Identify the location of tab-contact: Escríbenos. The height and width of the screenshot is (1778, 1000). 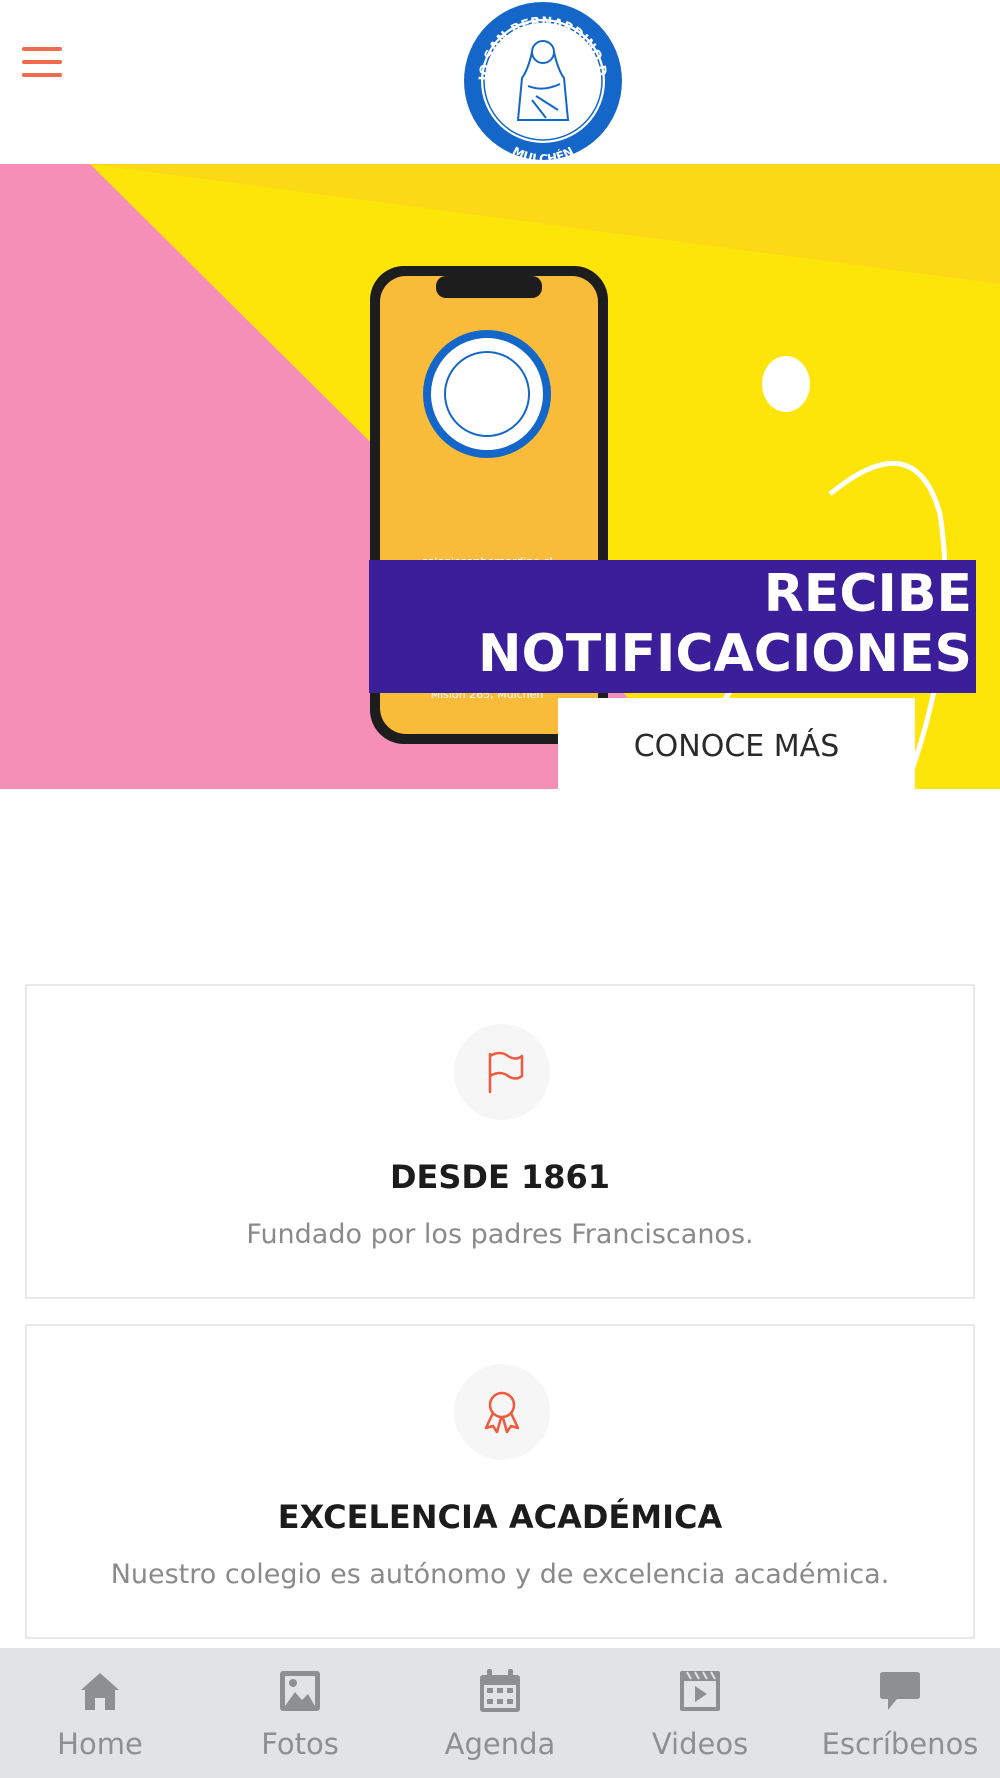
(900, 1713).